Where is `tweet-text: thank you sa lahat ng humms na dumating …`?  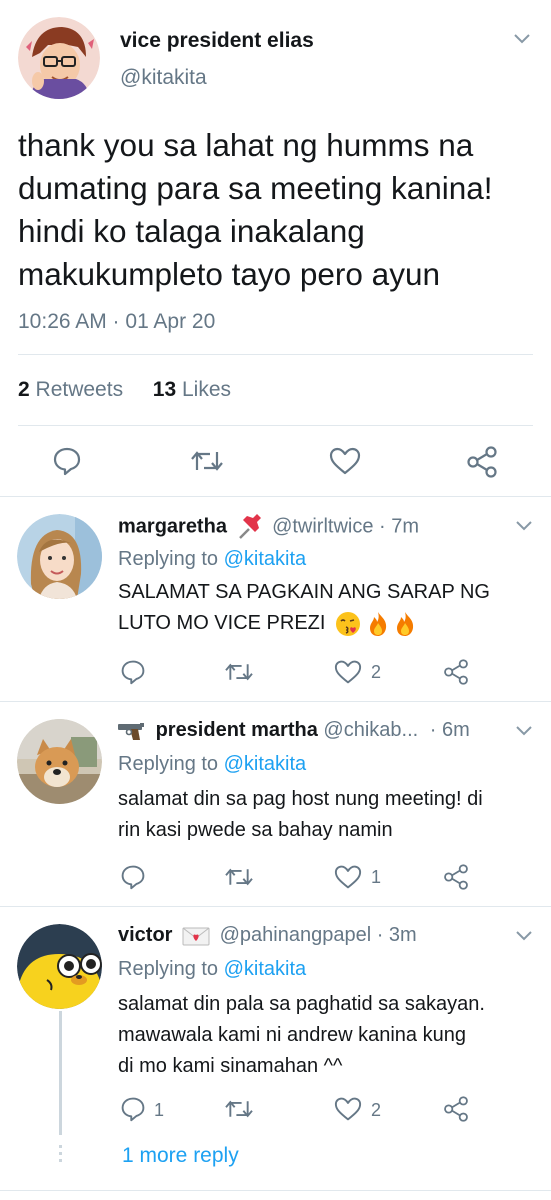
tweet-text: thank you sa lahat ng humms na dumating … is located at coordinates (278, 210).